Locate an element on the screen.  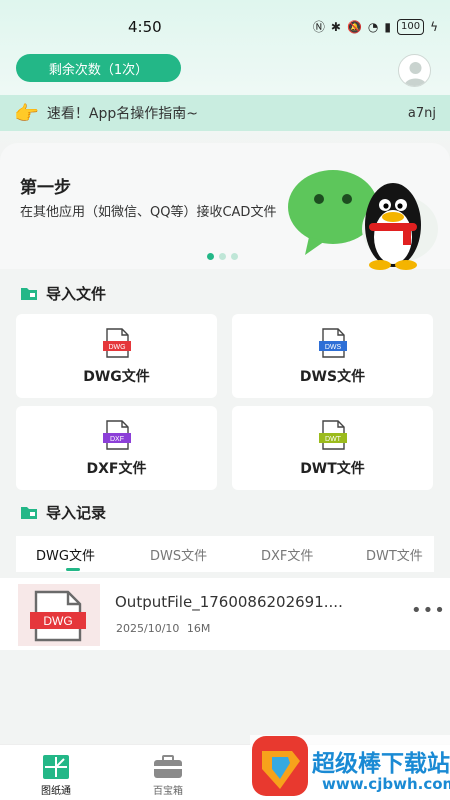
nav-item-drawings: 图纸通 is located at coordinates (56, 772).